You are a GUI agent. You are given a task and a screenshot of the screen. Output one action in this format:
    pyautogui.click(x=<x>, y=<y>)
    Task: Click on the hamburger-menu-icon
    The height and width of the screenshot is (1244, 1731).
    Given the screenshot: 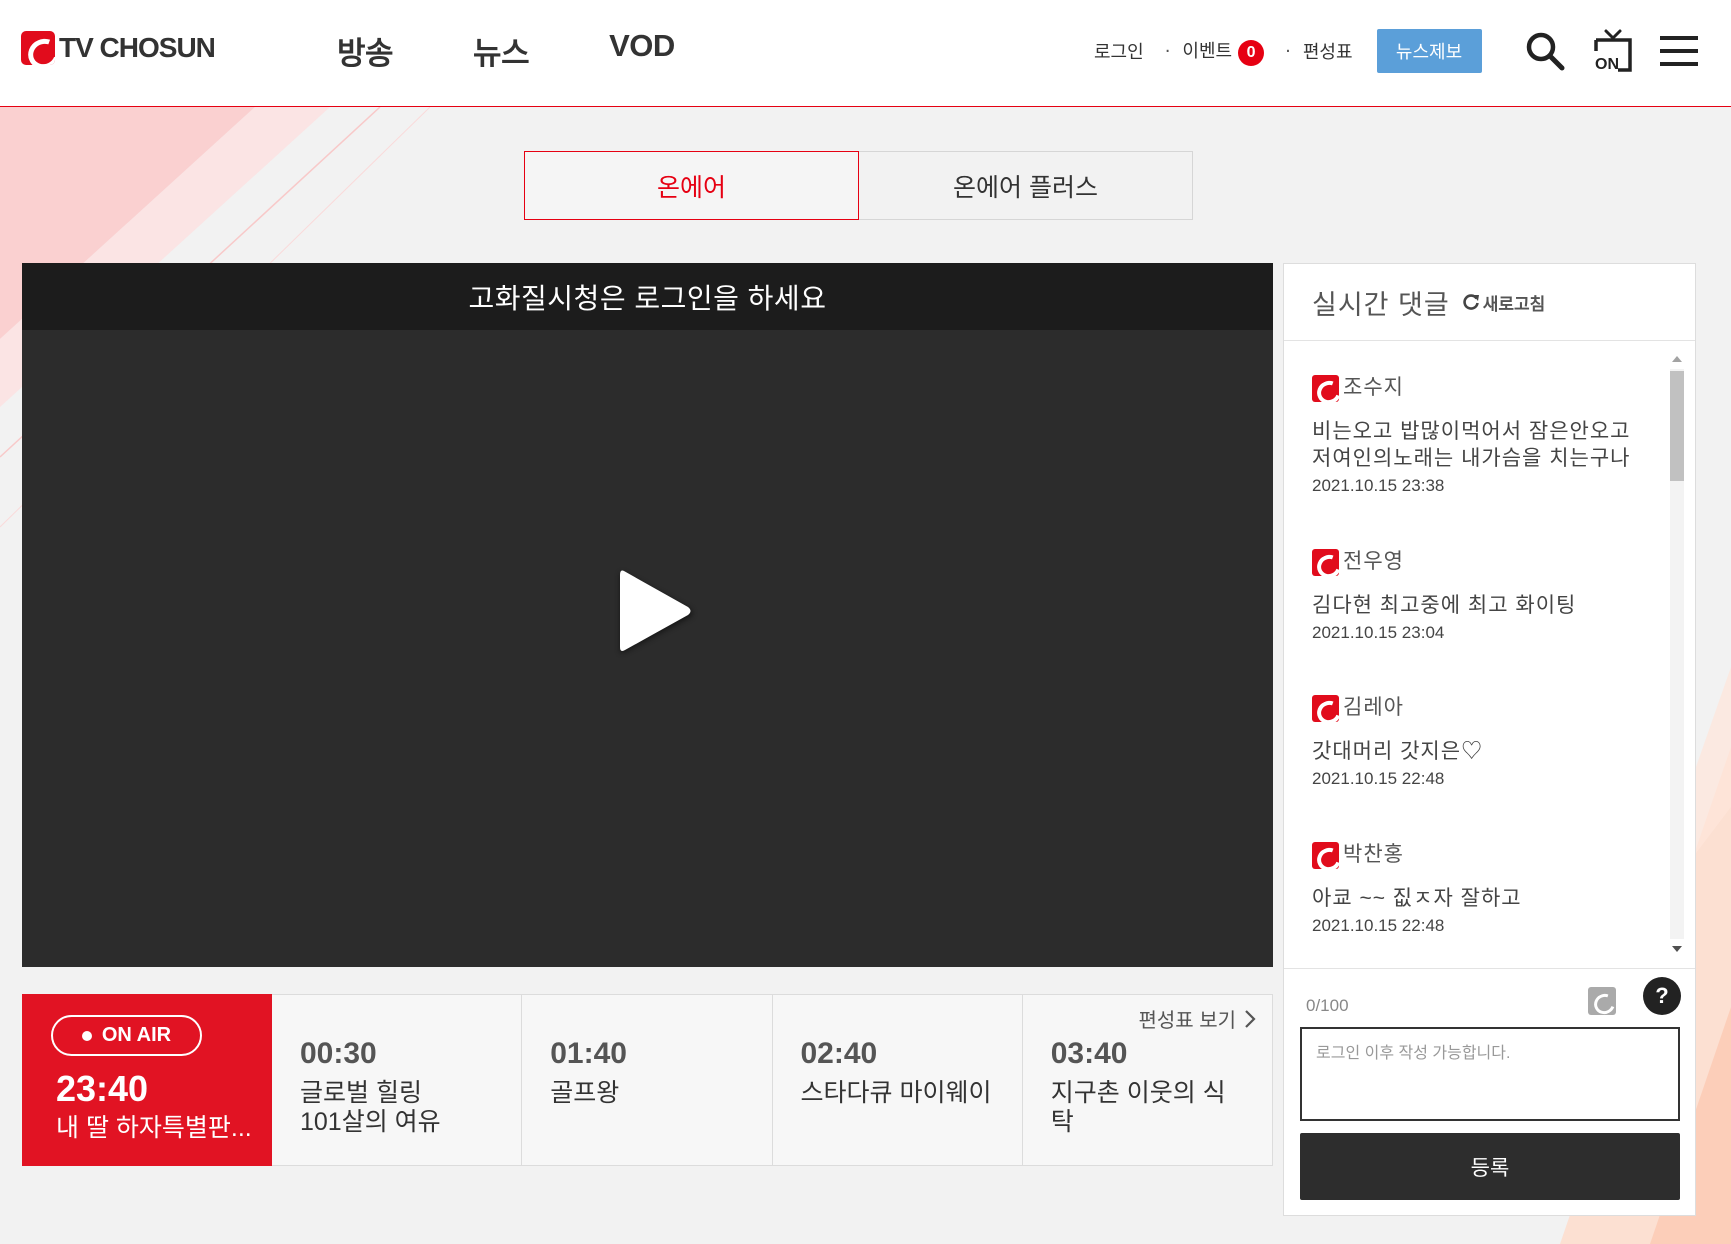 What is the action you would take?
    pyautogui.click(x=1679, y=51)
    